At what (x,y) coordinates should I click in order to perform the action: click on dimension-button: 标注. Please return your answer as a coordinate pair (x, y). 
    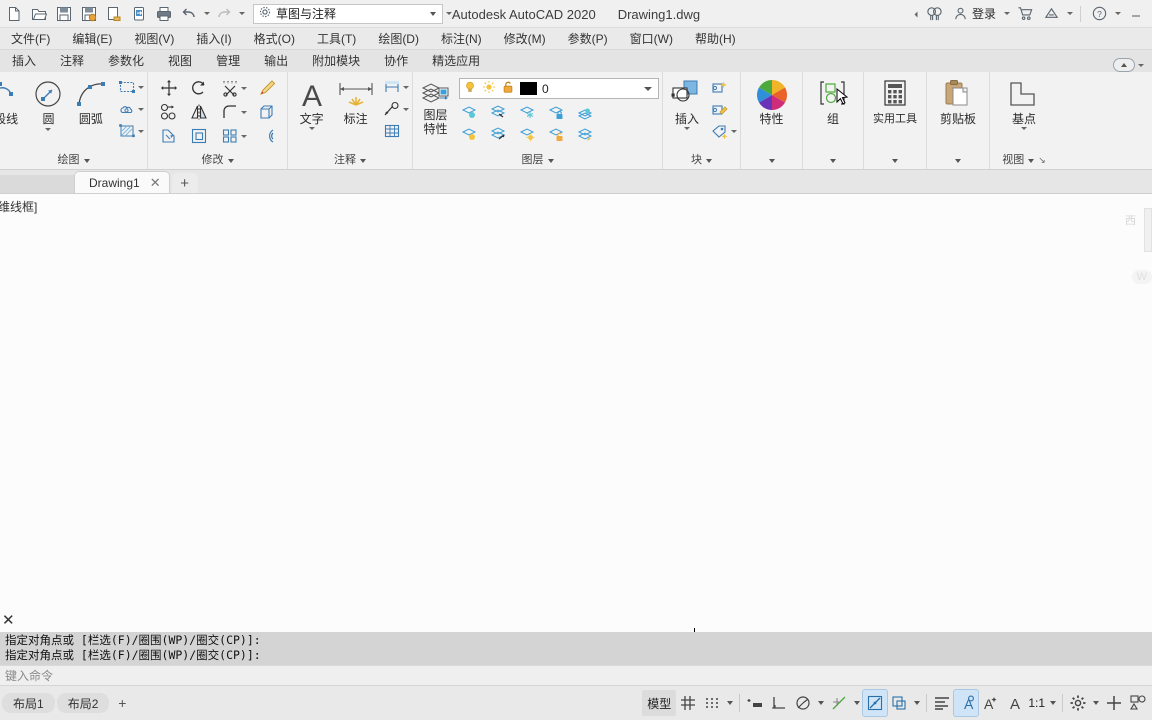
    Looking at the image, I should click on (355, 101).